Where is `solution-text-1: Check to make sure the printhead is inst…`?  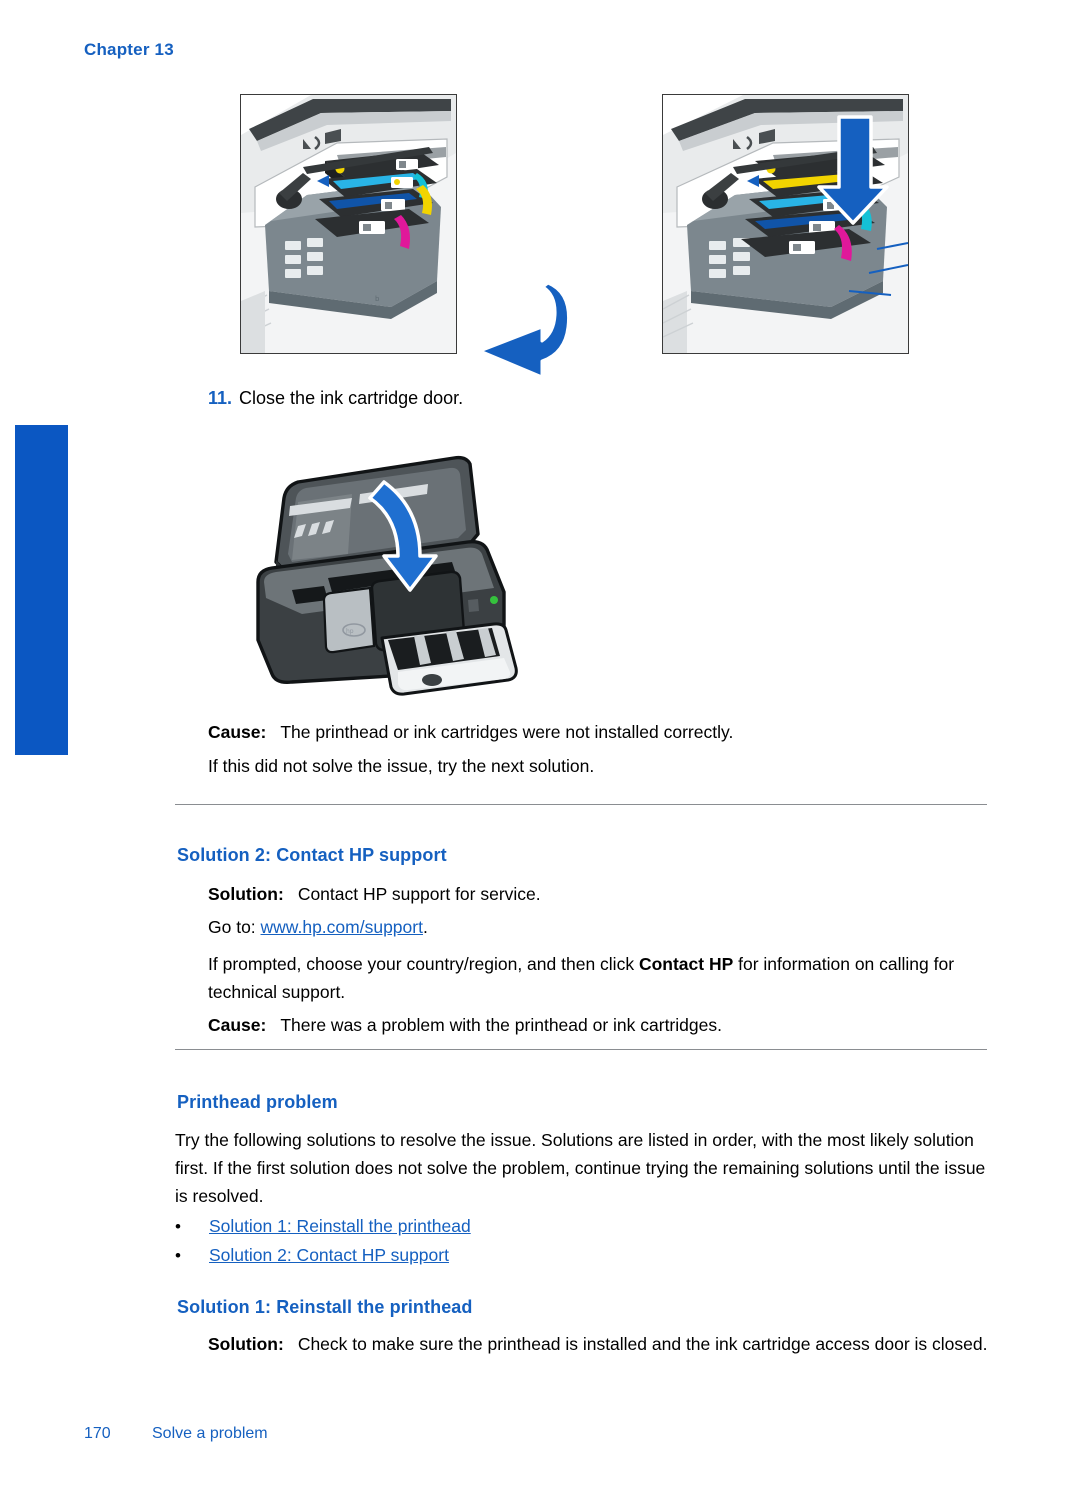 solution-text-1: Check to make sure the printhead is inst… is located at coordinates (642, 1344).